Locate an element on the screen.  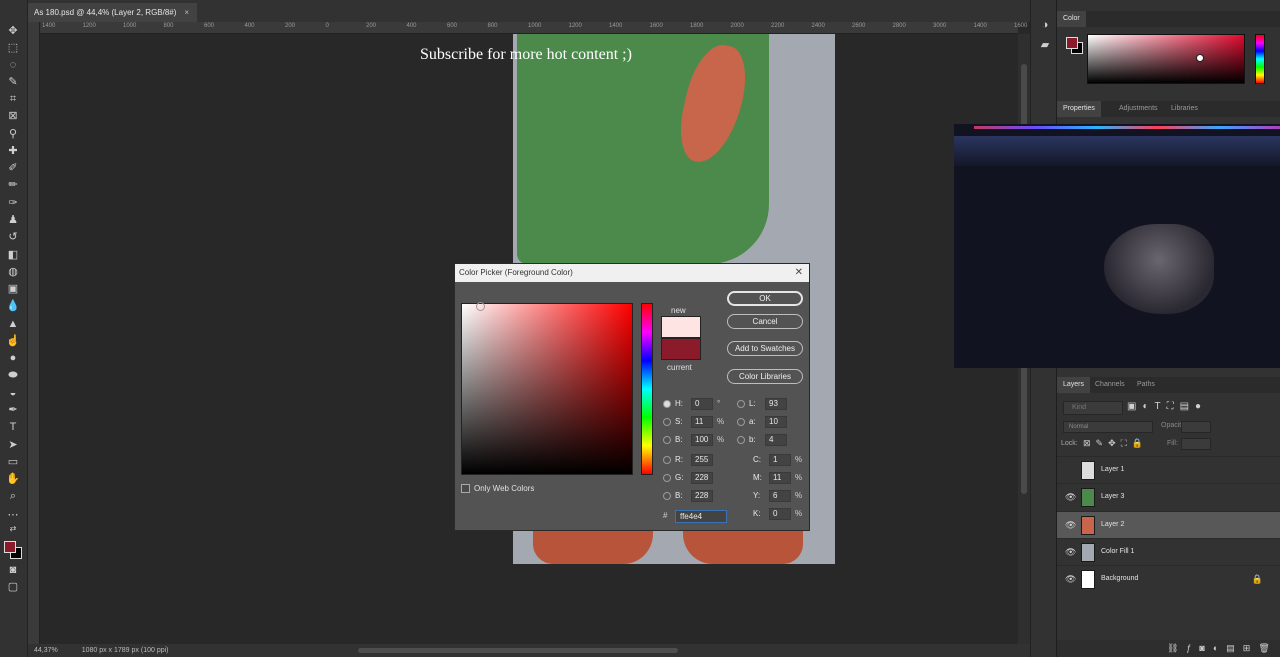
cmyk-input: 0 is located at coordinates (780, 514).